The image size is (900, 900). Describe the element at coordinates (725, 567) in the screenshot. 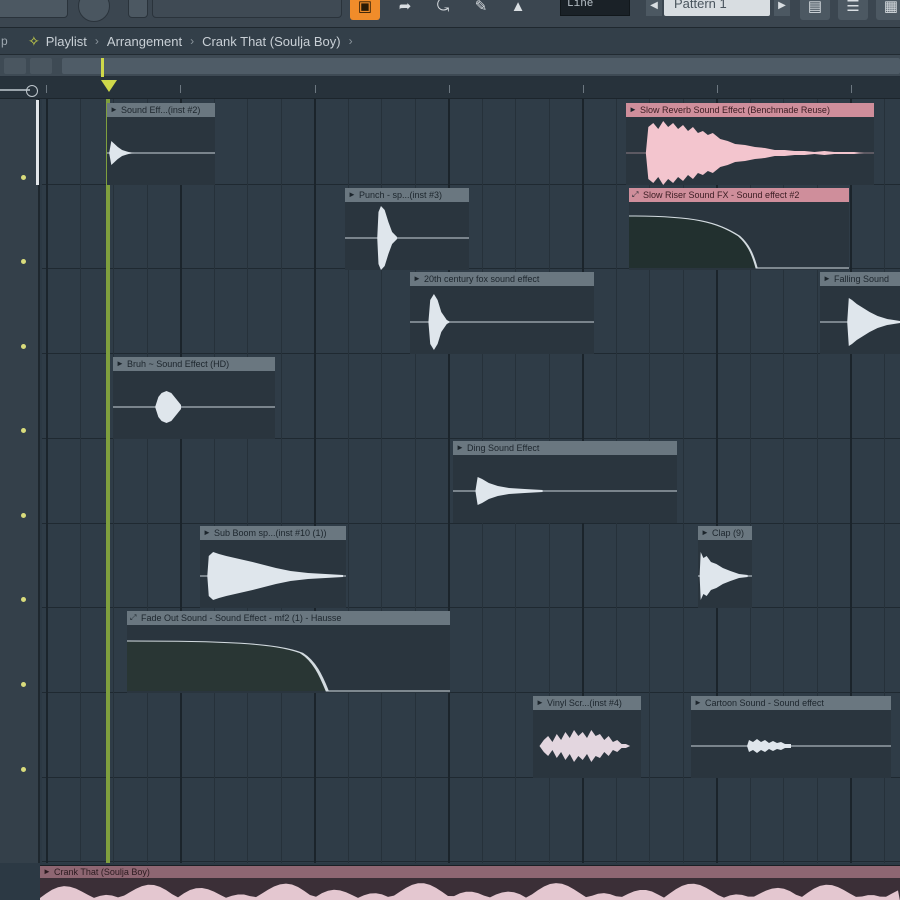

I see `audio-clip: ► Clap (9)` at that location.